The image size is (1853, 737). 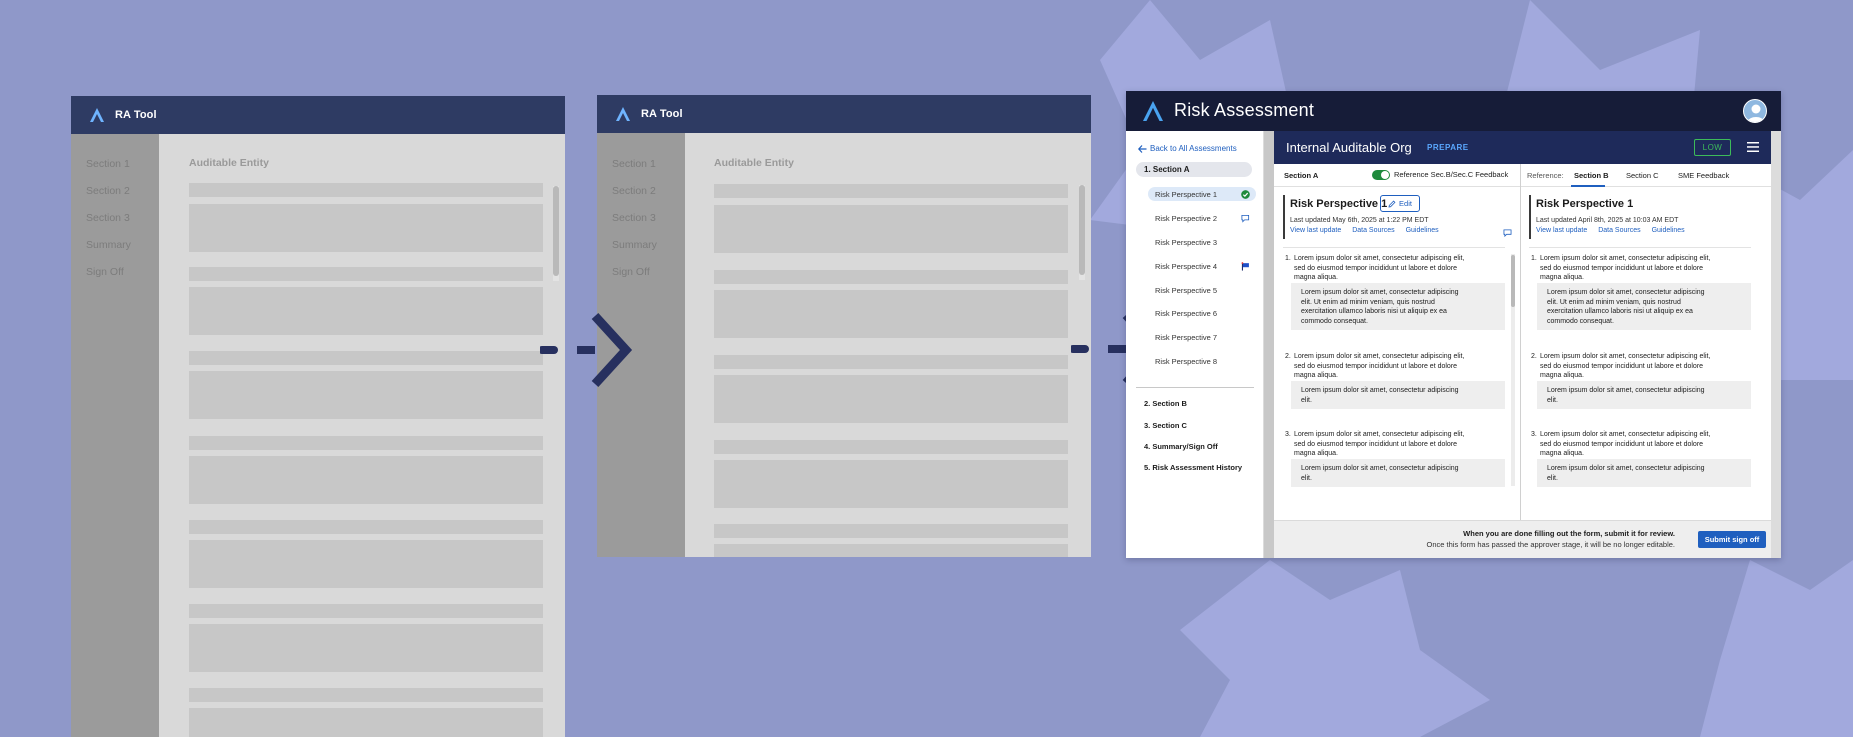 I want to click on sidebar-scrollbar, so click(x=1269, y=344).